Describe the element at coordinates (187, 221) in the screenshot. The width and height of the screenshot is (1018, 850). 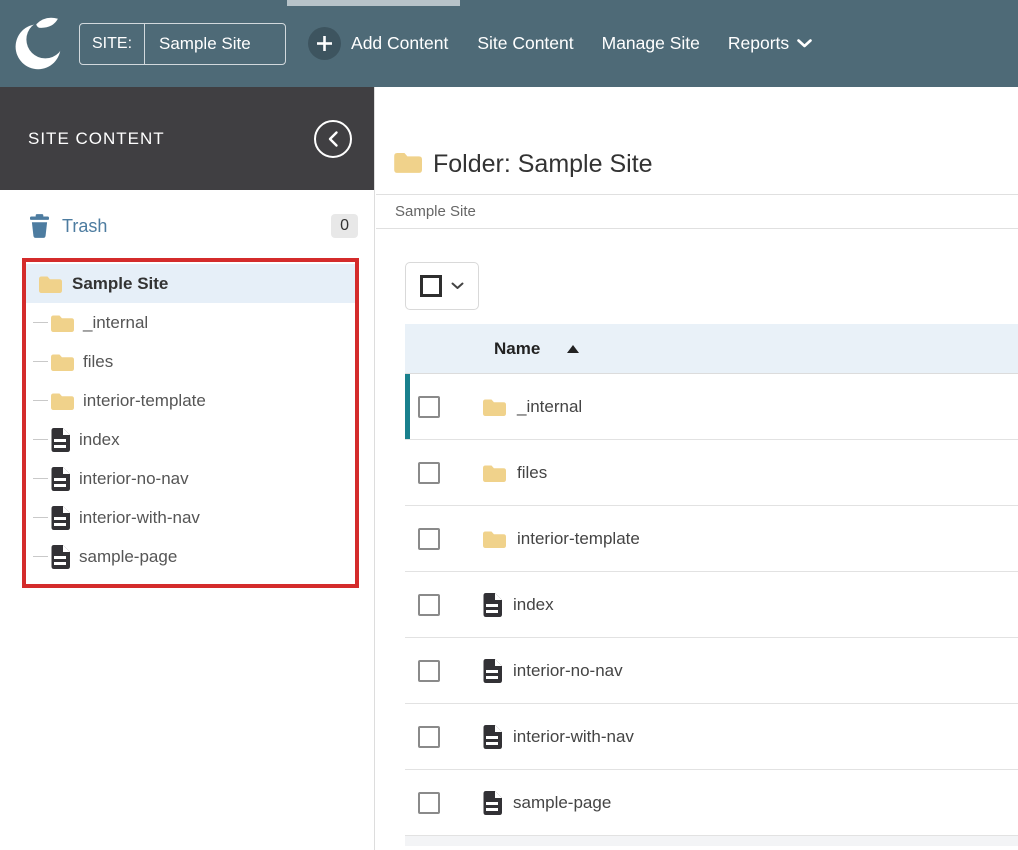
I see `trash-link: Trash 0` at that location.